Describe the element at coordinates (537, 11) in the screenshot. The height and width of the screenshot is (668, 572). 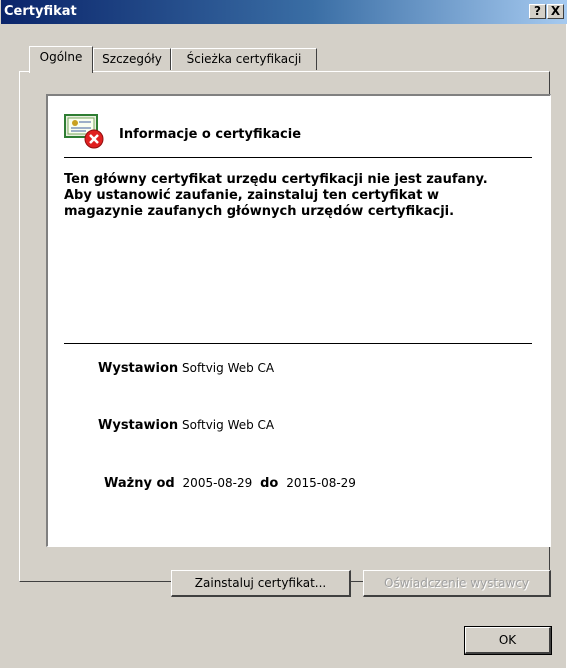
I see `help-button: ?` at that location.